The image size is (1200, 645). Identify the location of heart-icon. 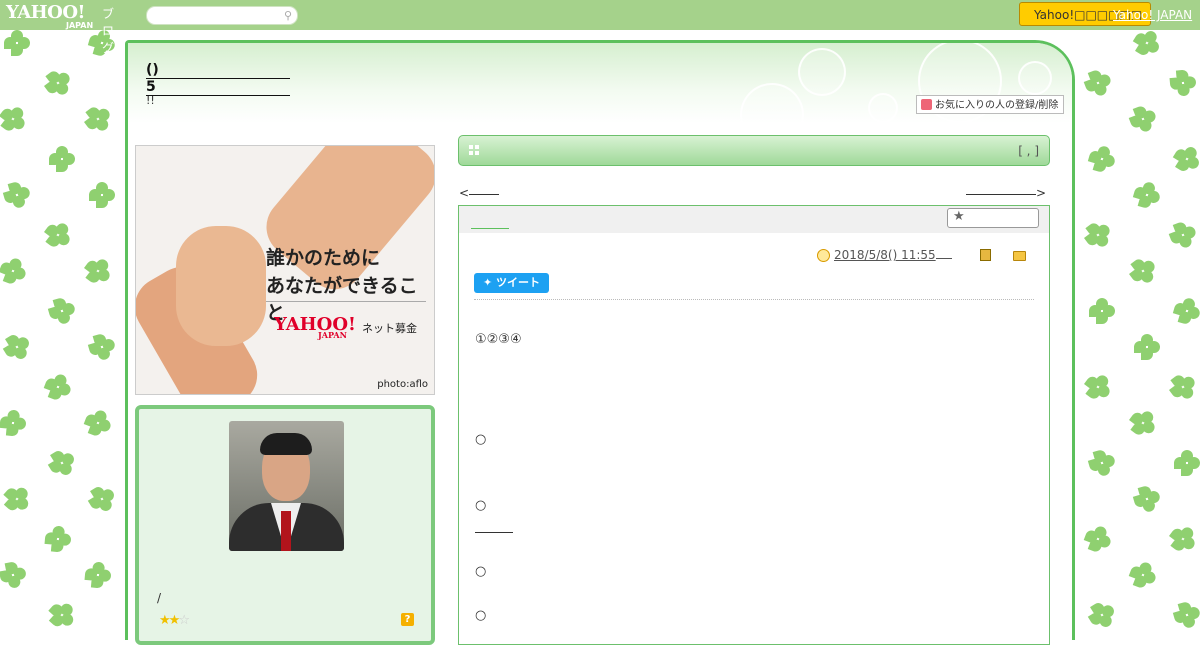
(926, 104).